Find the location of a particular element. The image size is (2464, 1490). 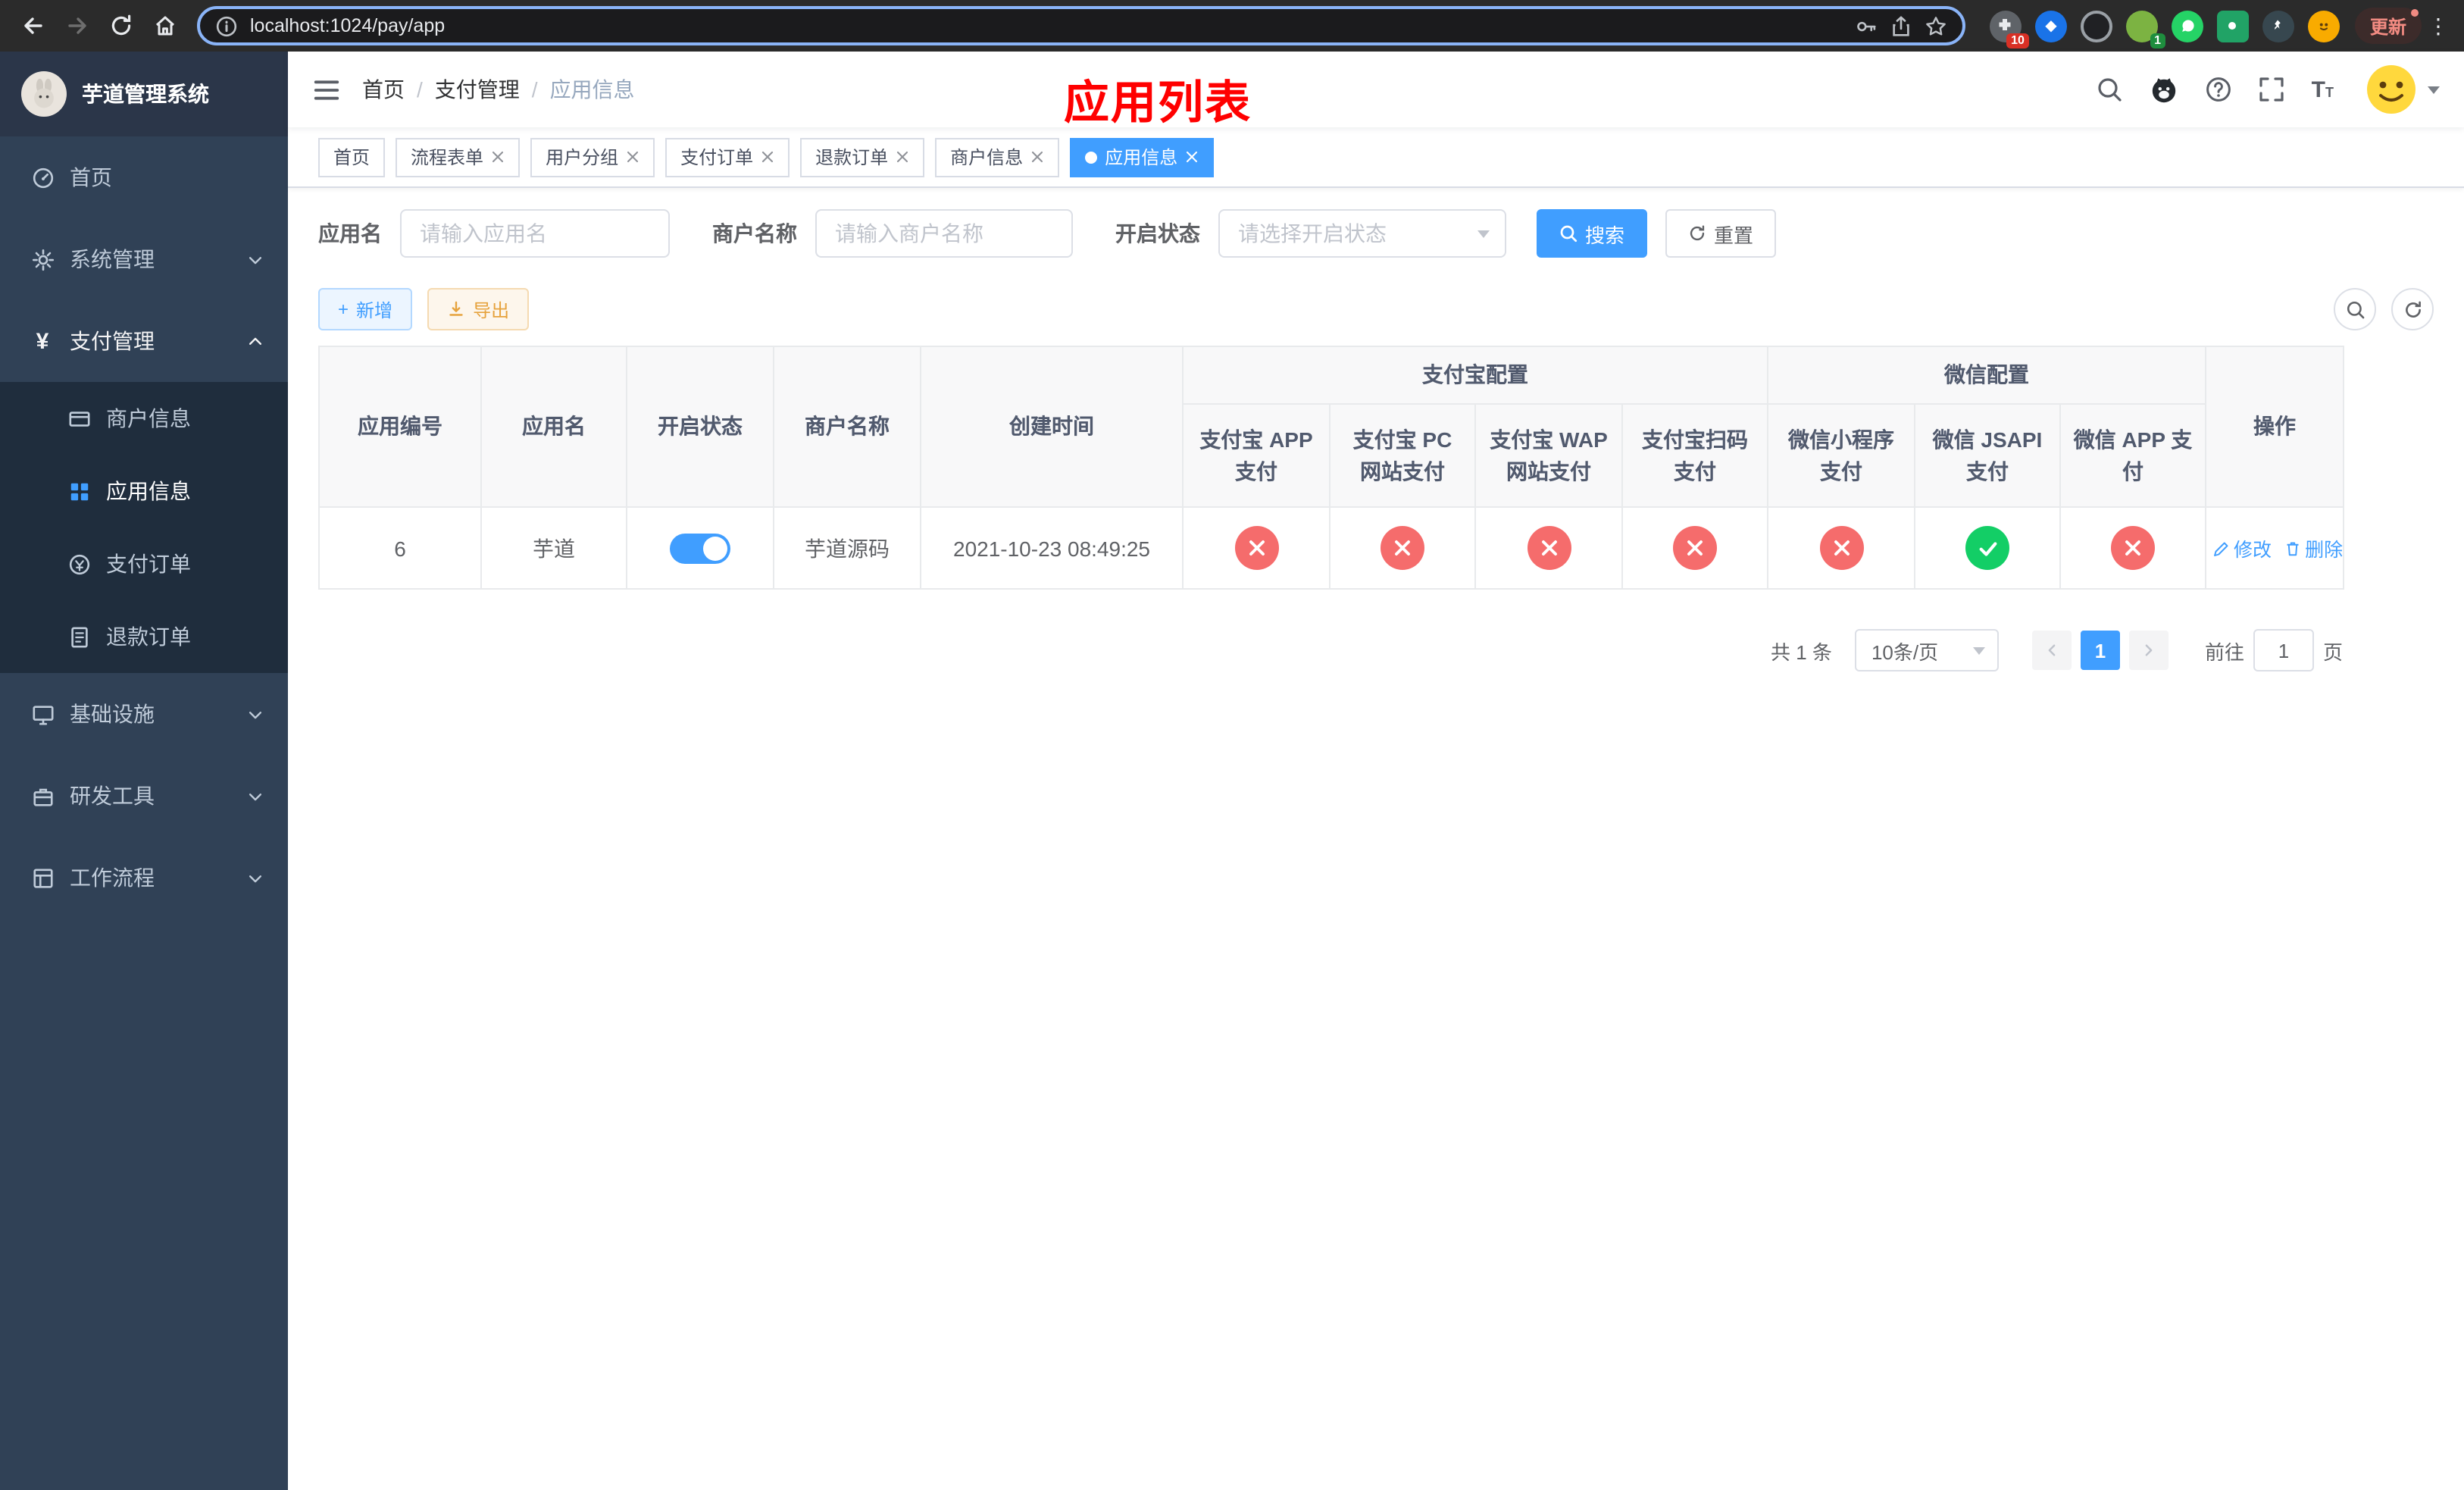

page-number-1: 1 is located at coordinates (2100, 650).